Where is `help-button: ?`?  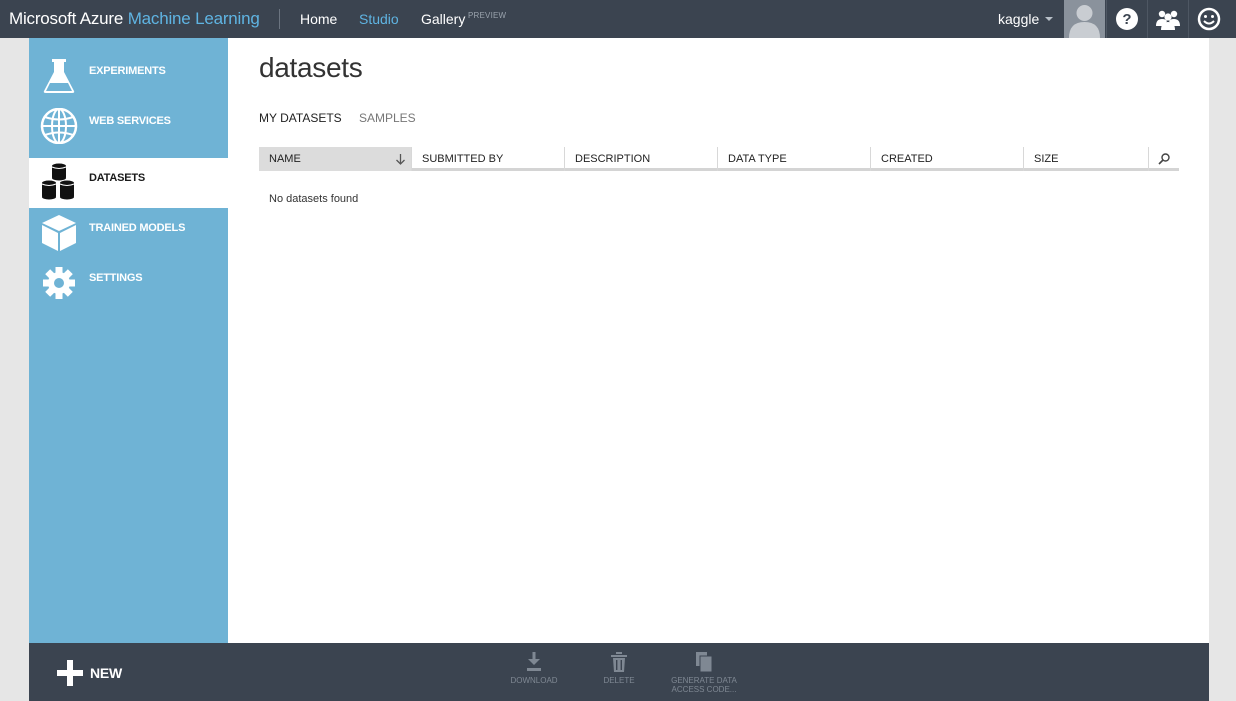
help-button: ? is located at coordinates (1126, 19).